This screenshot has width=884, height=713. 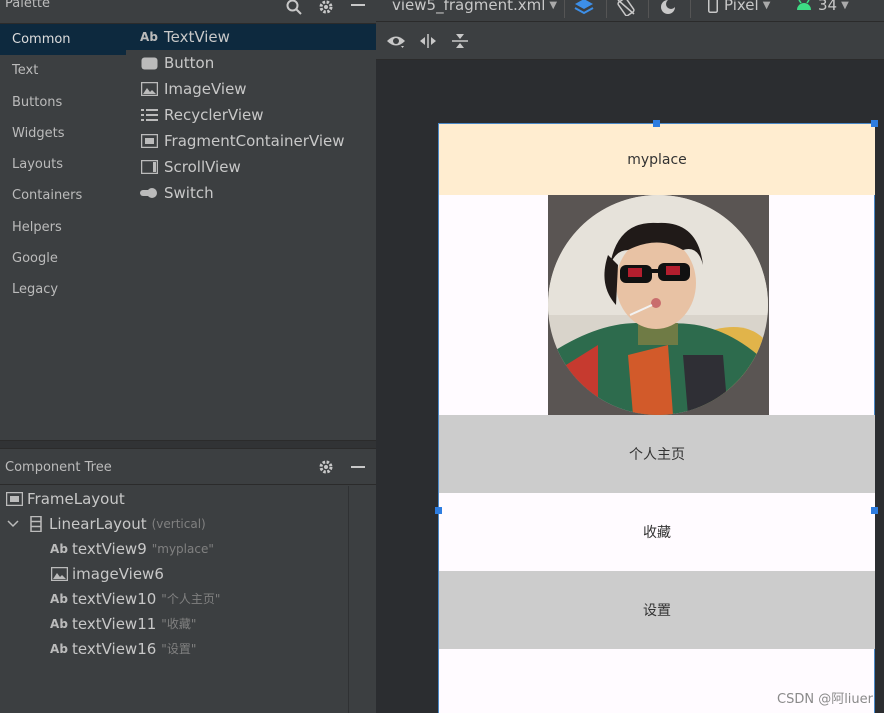 What do you see at coordinates (149, 167) in the screenshot?
I see `scroll-icon` at bounding box center [149, 167].